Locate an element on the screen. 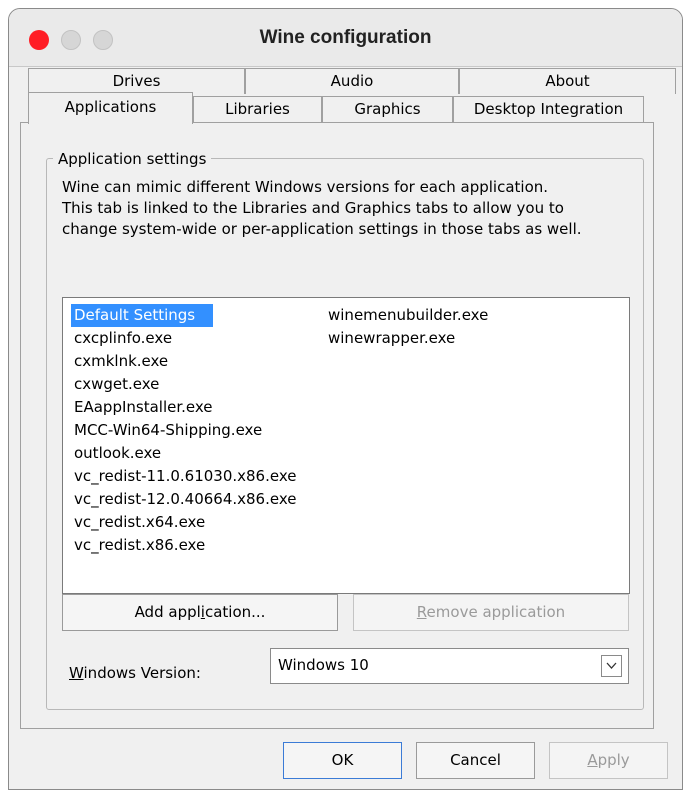 The width and height of the screenshot is (684, 790). list-item: EAappInstaller.exe is located at coordinates (185, 407).